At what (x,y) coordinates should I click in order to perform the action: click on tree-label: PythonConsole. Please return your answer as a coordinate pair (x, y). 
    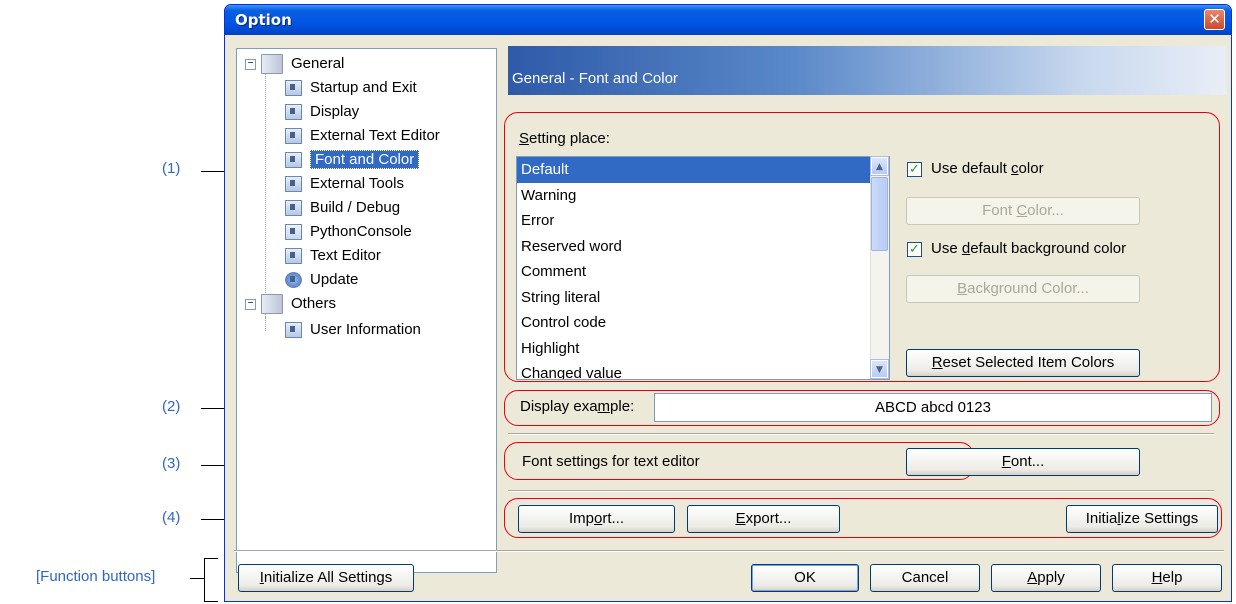
    Looking at the image, I should click on (361, 231).